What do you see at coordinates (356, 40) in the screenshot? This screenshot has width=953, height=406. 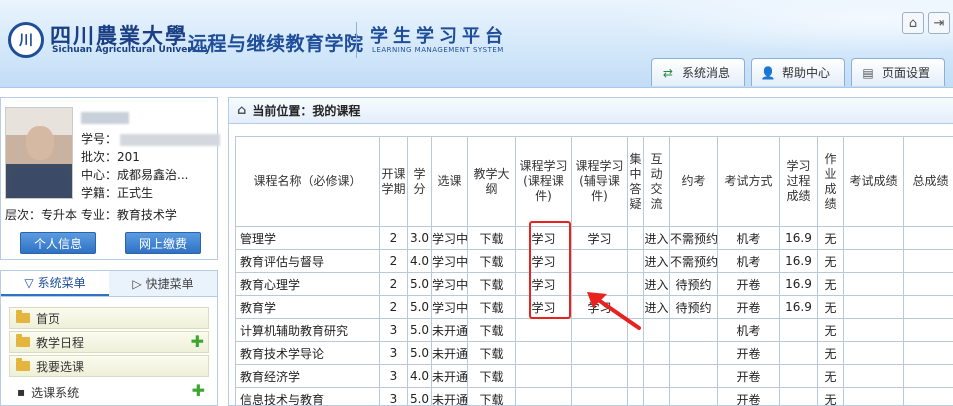 I see `header-divider` at bounding box center [356, 40].